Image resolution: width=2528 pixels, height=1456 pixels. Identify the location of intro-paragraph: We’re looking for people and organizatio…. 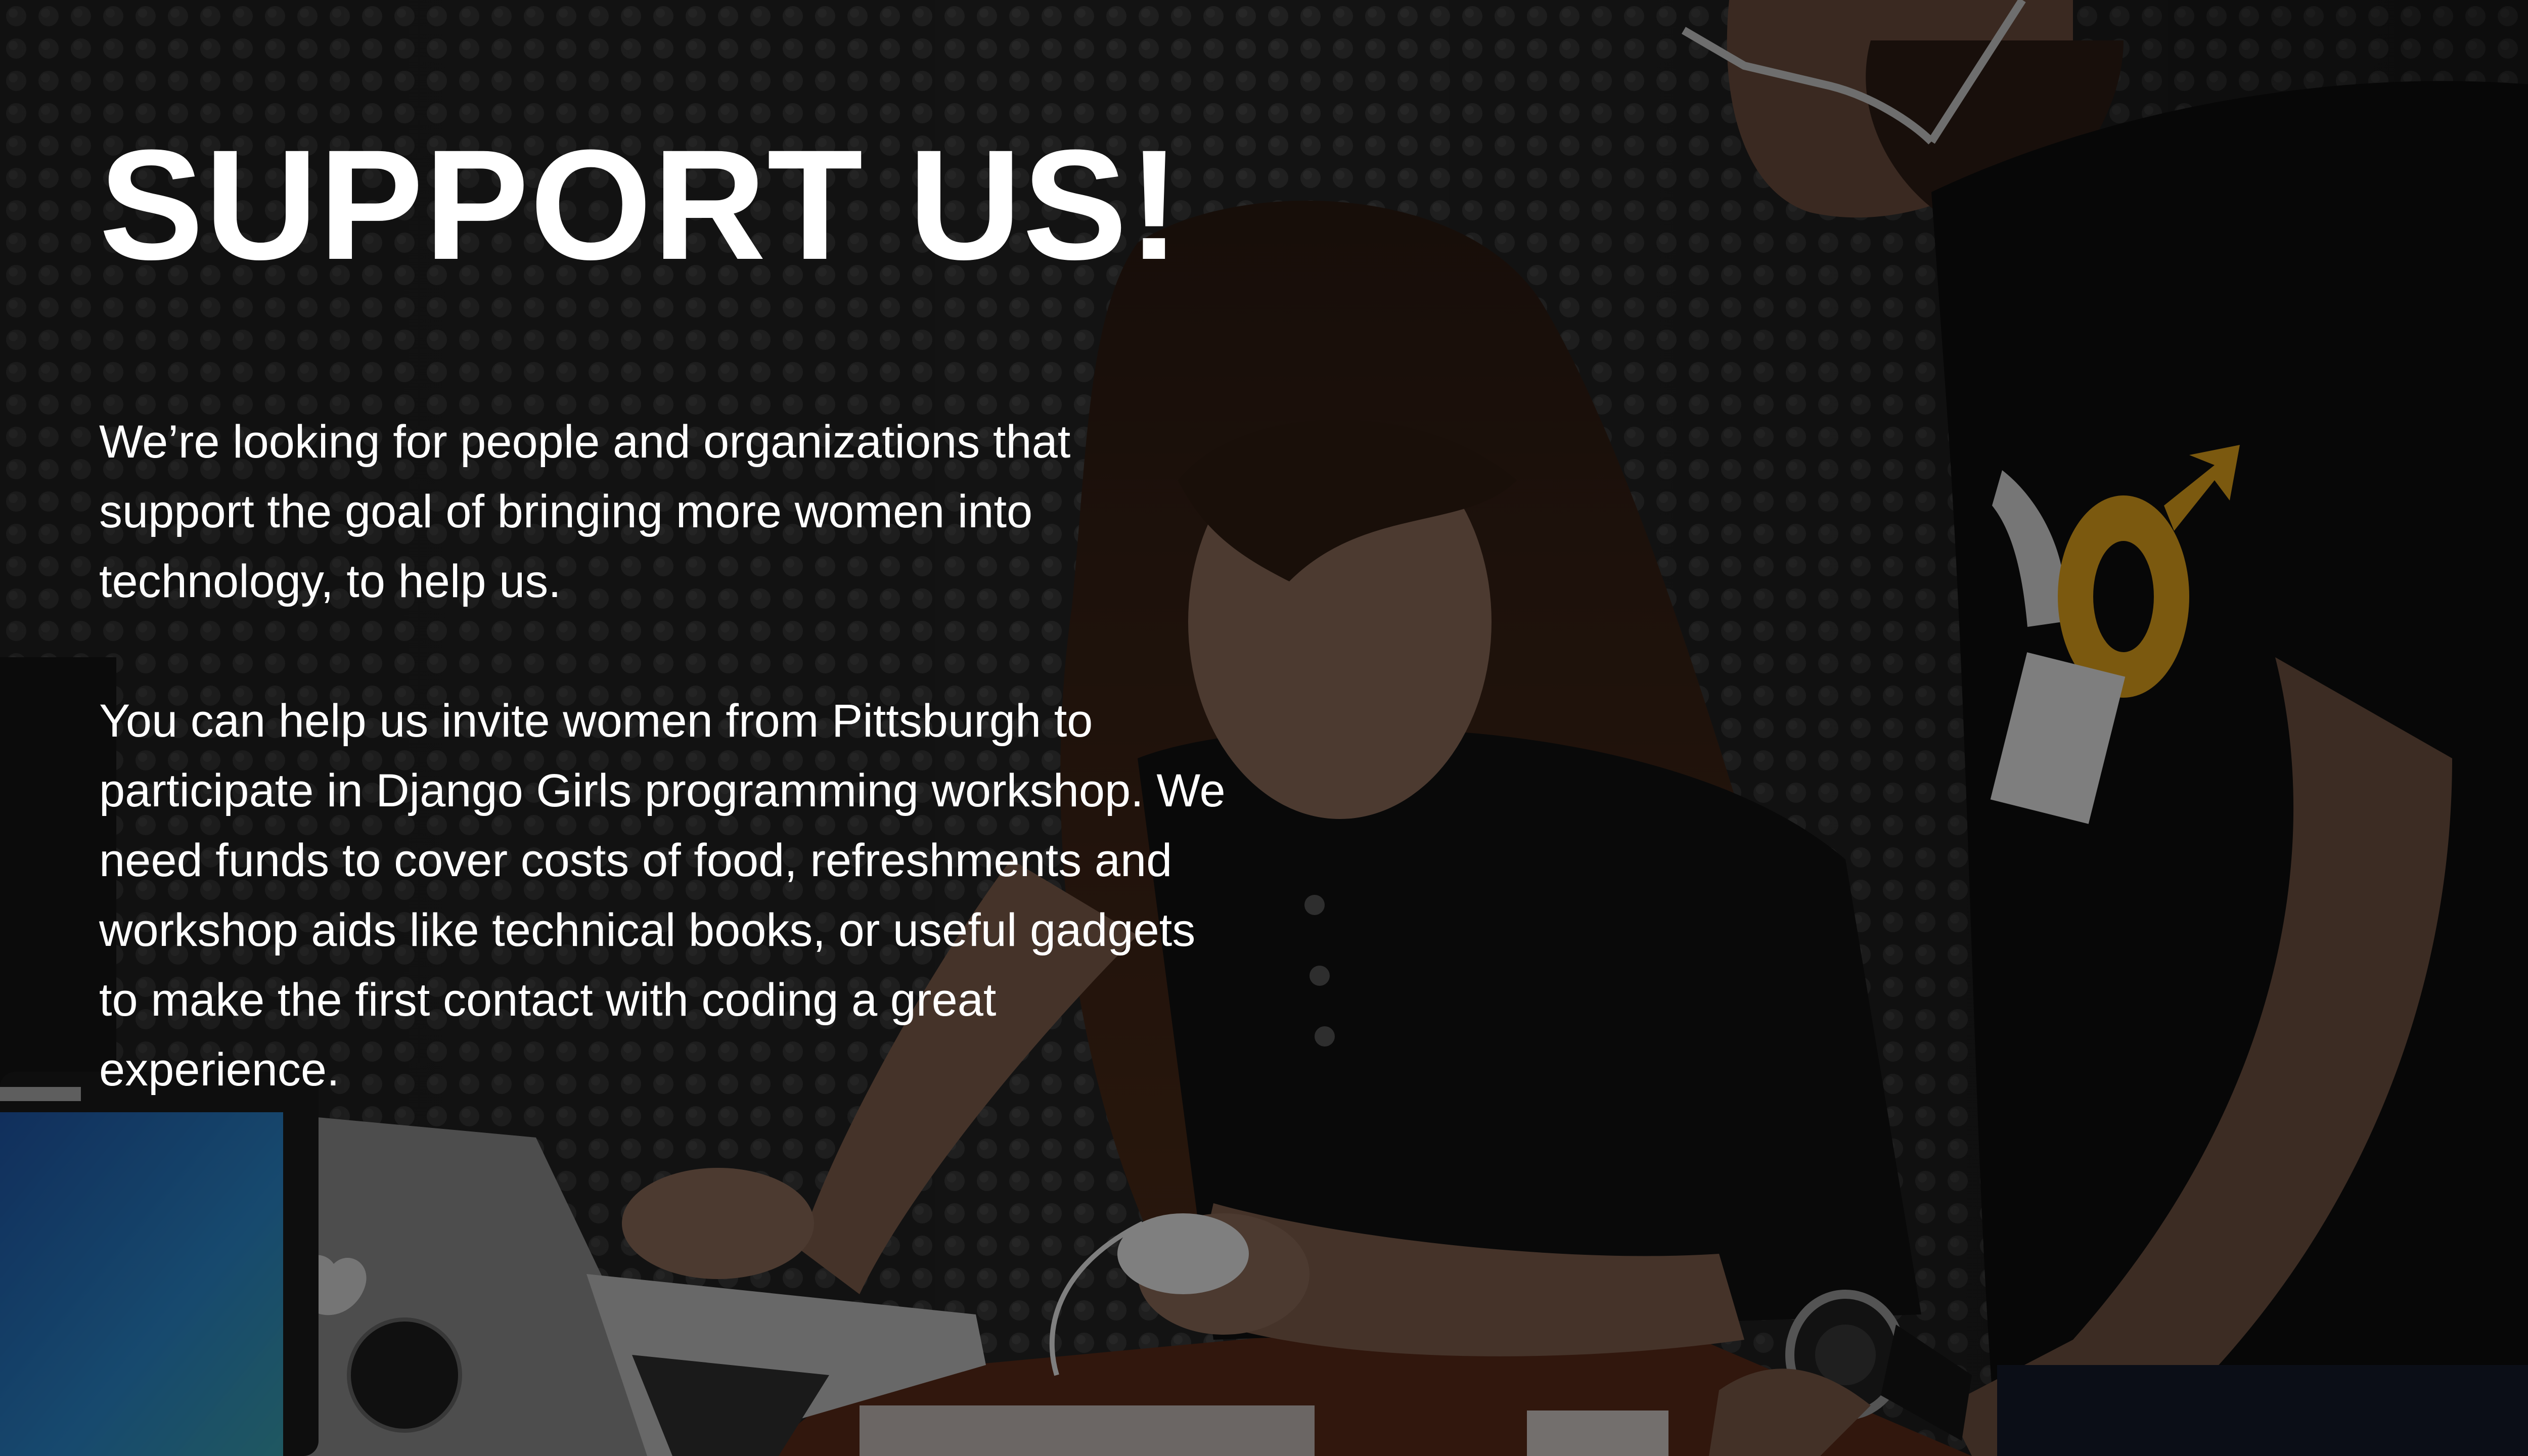
(585, 511).